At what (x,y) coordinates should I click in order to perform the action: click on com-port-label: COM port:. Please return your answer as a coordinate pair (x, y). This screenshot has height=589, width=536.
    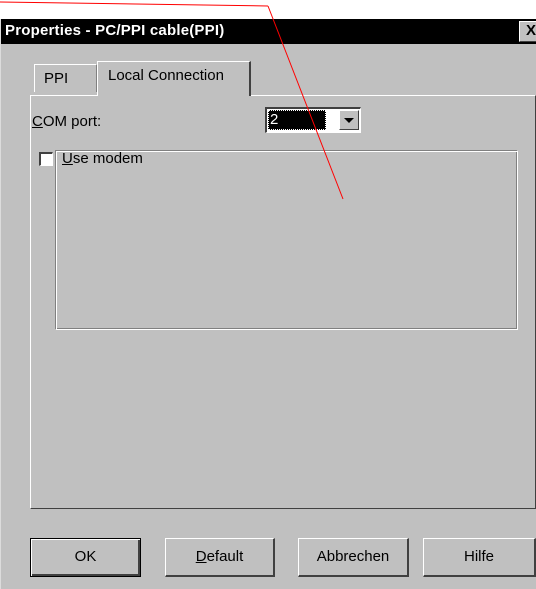
    Looking at the image, I should click on (66, 121).